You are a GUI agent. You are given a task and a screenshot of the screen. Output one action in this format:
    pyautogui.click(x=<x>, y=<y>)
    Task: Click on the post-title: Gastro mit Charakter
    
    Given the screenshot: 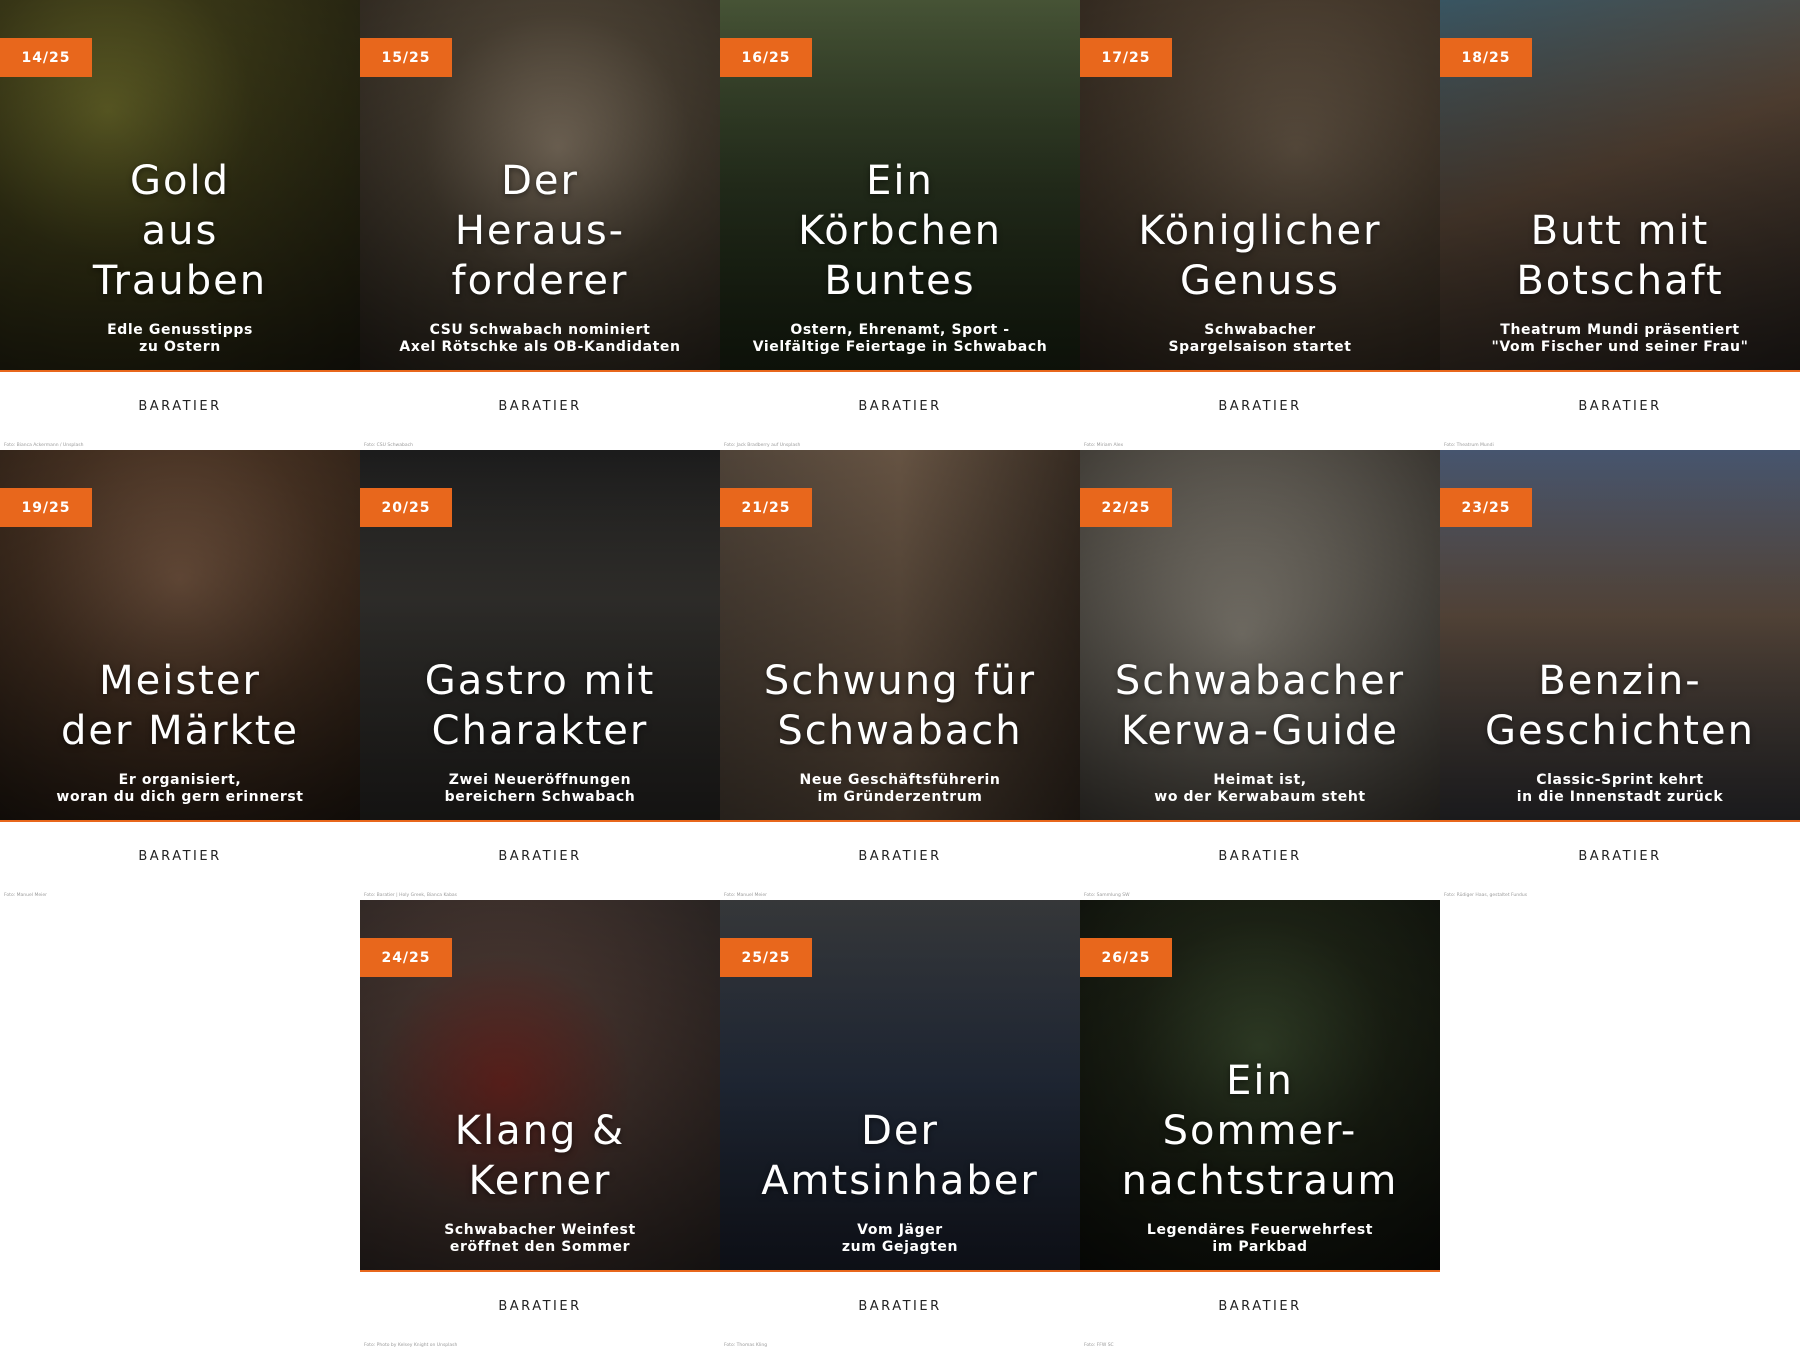 What is the action you would take?
    pyautogui.click(x=540, y=706)
    